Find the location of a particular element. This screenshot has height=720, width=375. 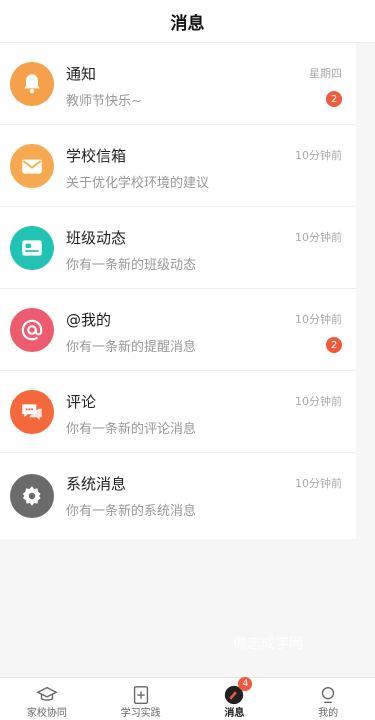

header: 消息 is located at coordinates (187, 21).